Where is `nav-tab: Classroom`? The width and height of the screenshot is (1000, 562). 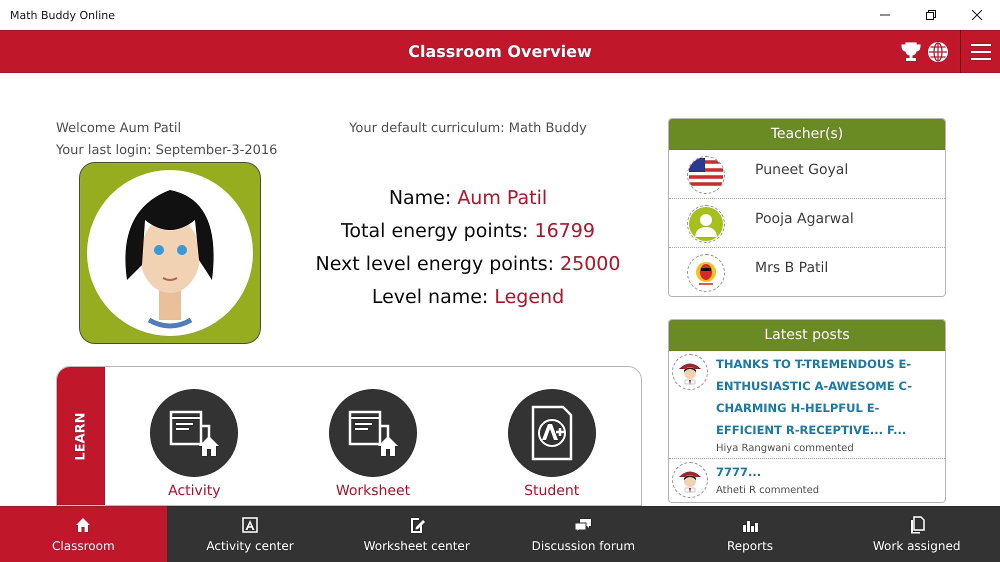
nav-tab: Classroom is located at coordinates (83, 534).